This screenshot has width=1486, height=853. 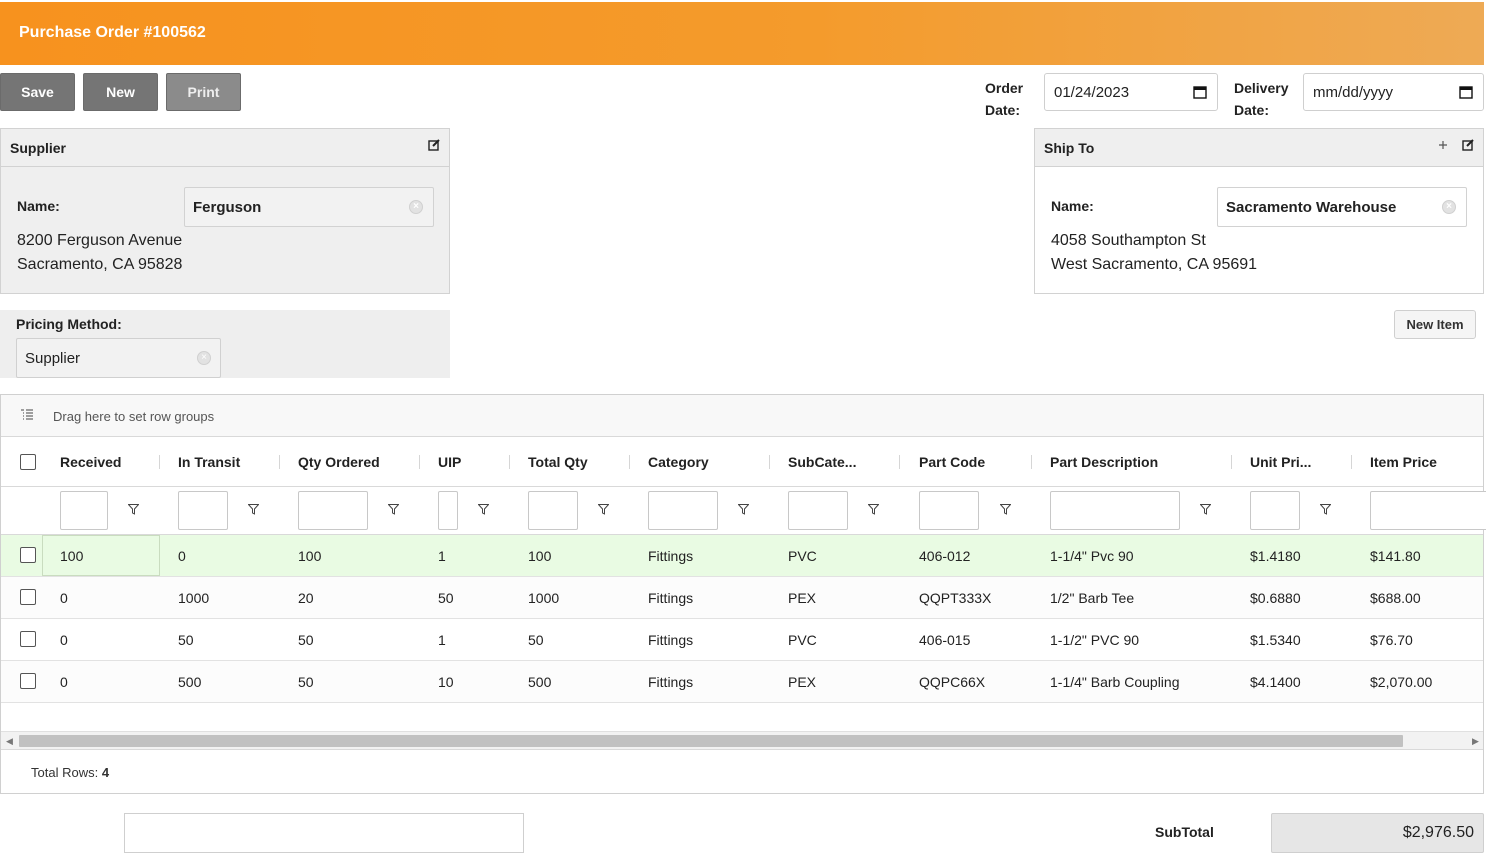 What do you see at coordinates (742, 416) in the screenshot?
I see `row-group-bar: Drag here to set row groups` at bounding box center [742, 416].